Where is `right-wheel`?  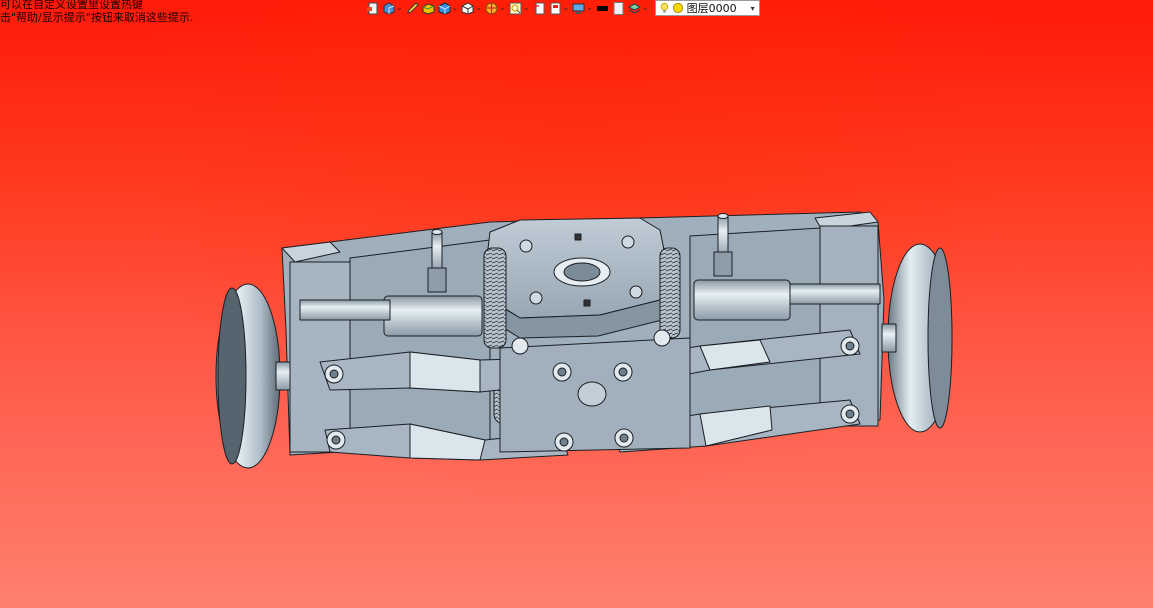 right-wheel is located at coordinates (917, 338).